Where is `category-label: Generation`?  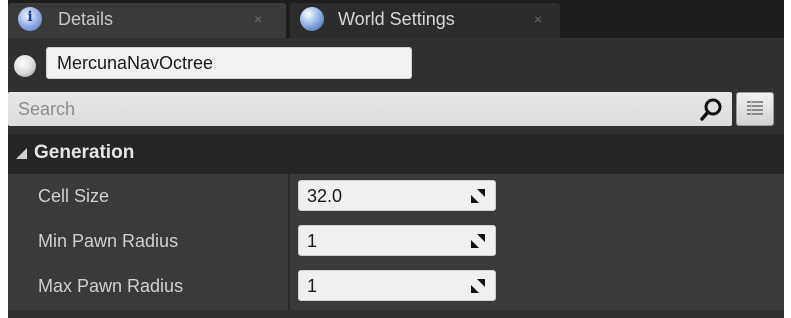 category-label: Generation is located at coordinates (84, 152).